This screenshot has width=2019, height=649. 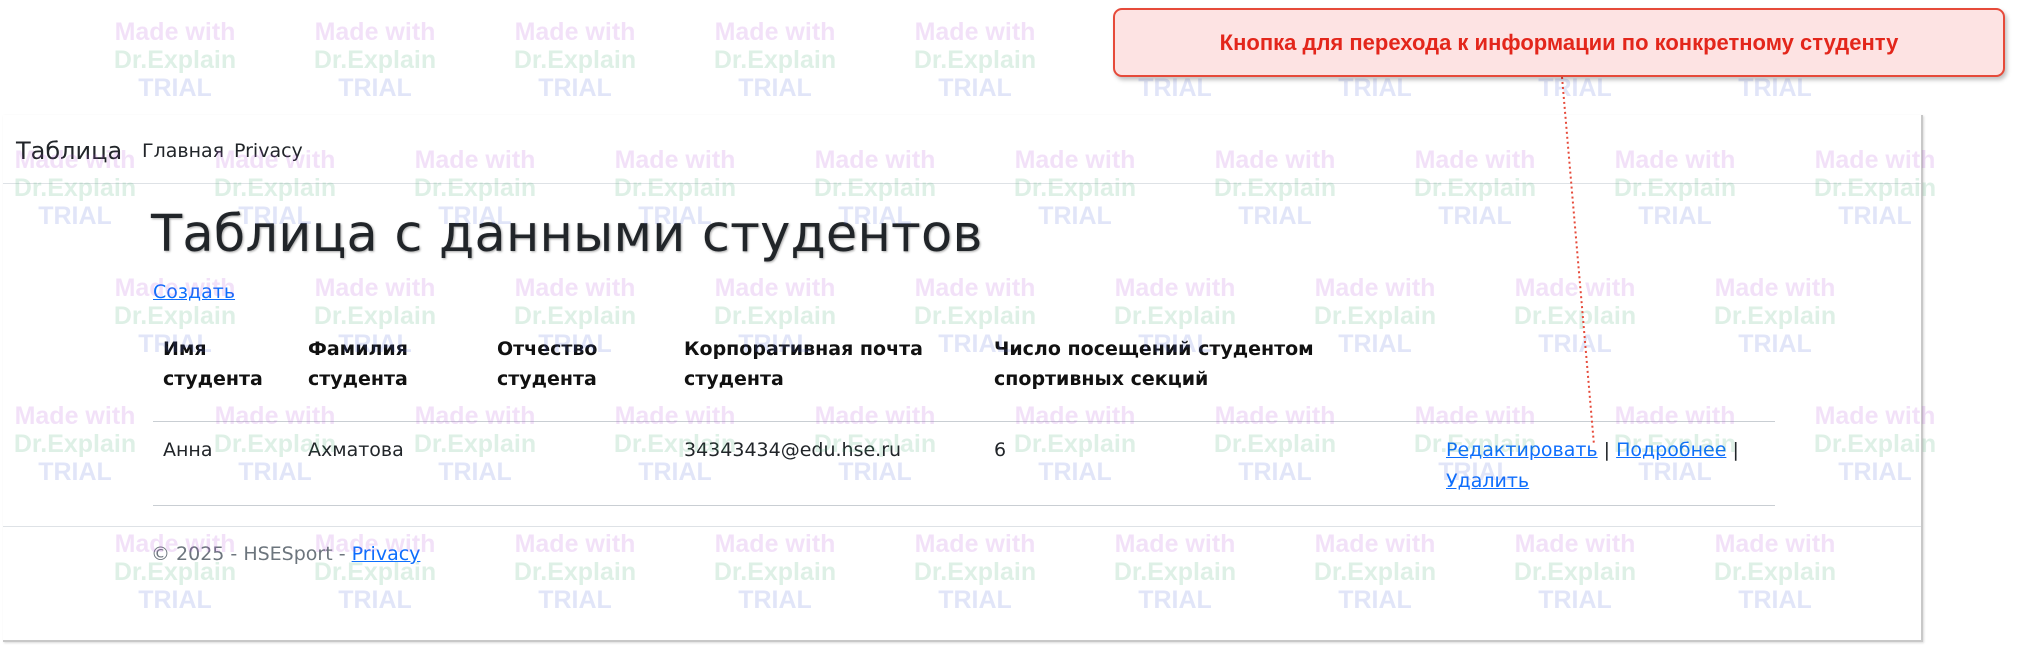 What do you see at coordinates (1522, 450) in the screenshot?
I see `edit-link: Редактировать` at bounding box center [1522, 450].